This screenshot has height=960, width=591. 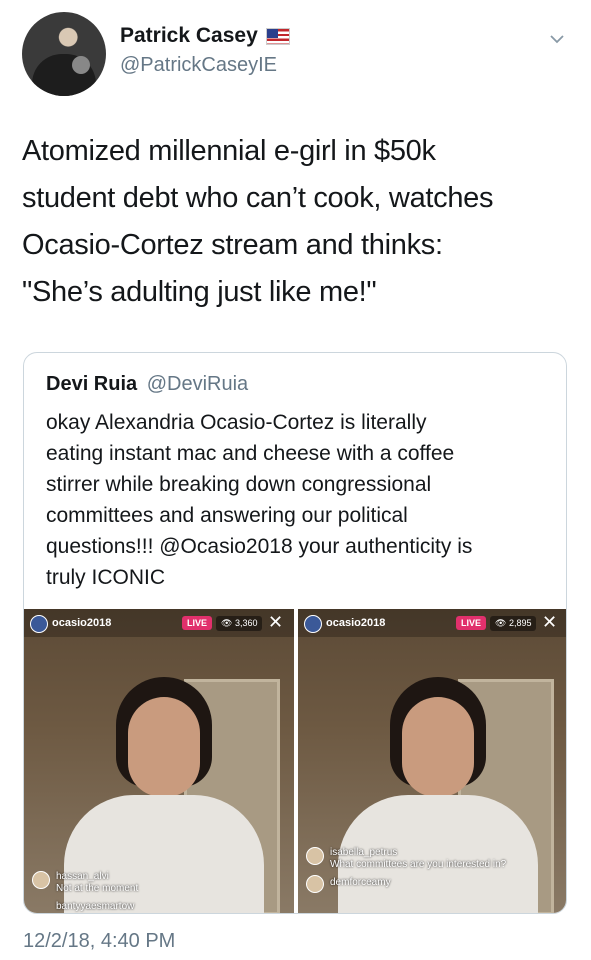 I want to click on author-handle: @PatrickCaseyIE, so click(x=198, y=65).